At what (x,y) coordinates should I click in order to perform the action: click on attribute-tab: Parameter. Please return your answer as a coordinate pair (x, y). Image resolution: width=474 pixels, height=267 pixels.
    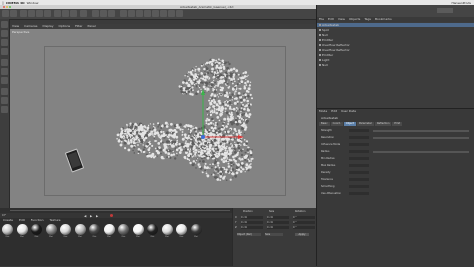
    Looking at the image, I should click on (365, 124).